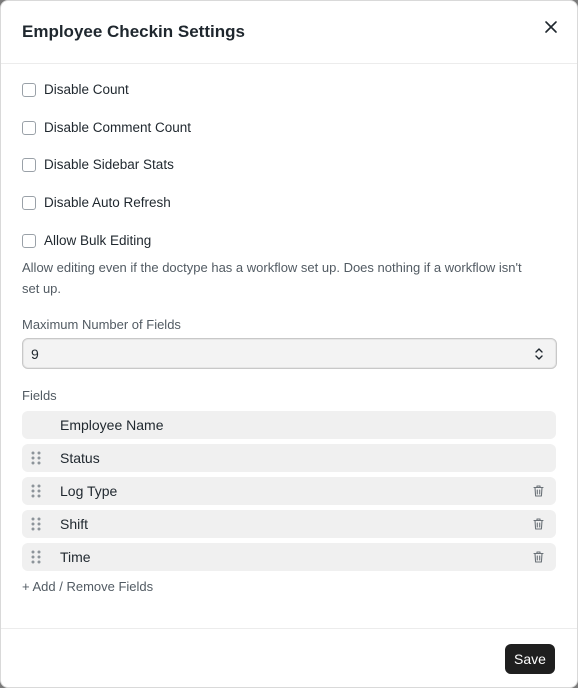  I want to click on field-row: Status, so click(289, 458).